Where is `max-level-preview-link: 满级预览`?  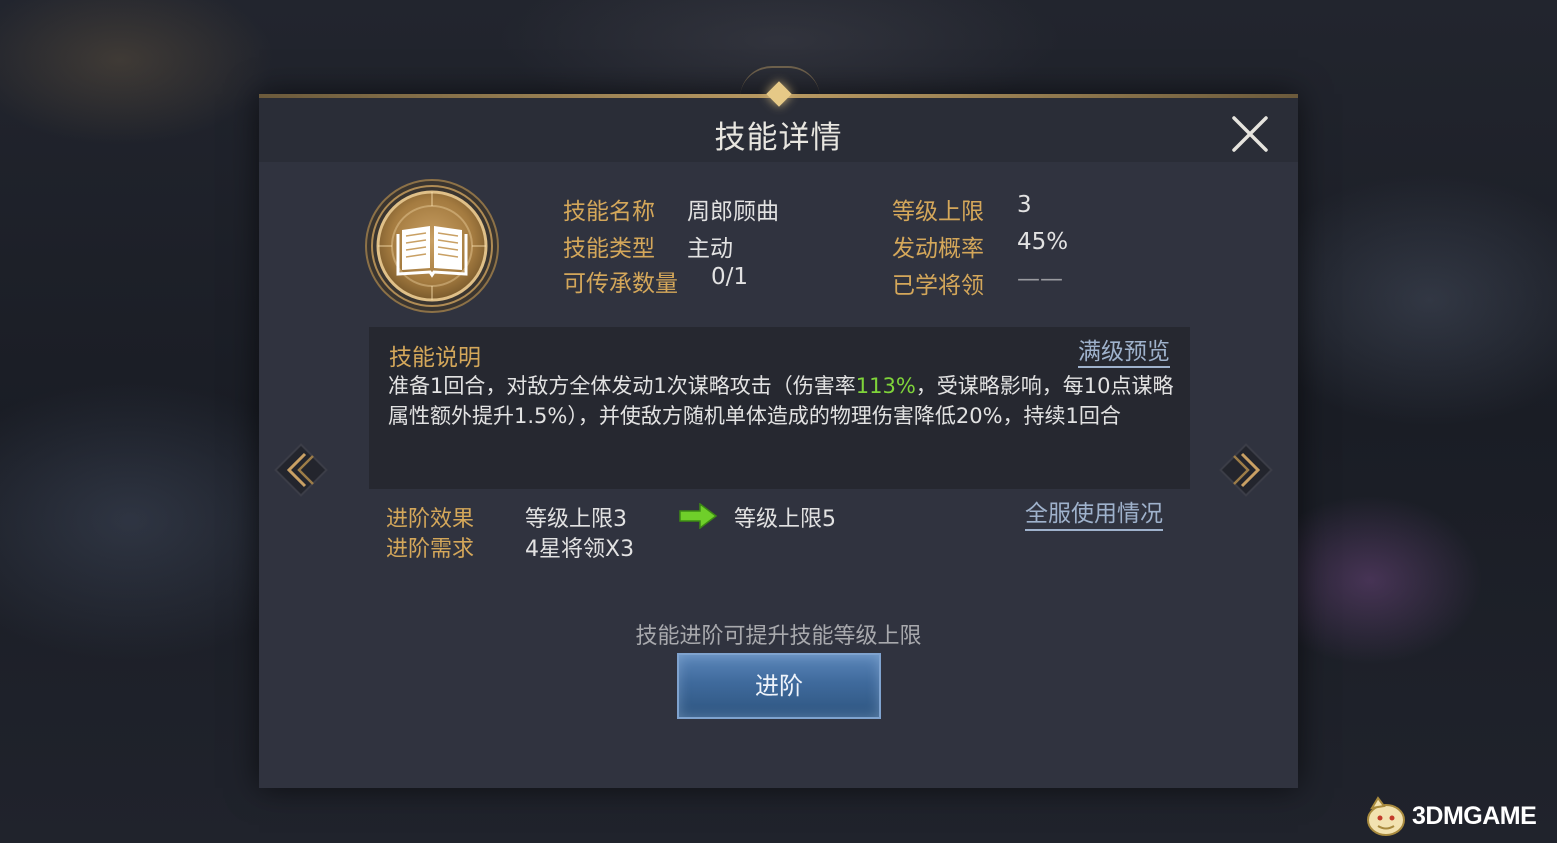
max-level-preview-link: 满级预览 is located at coordinates (1124, 353).